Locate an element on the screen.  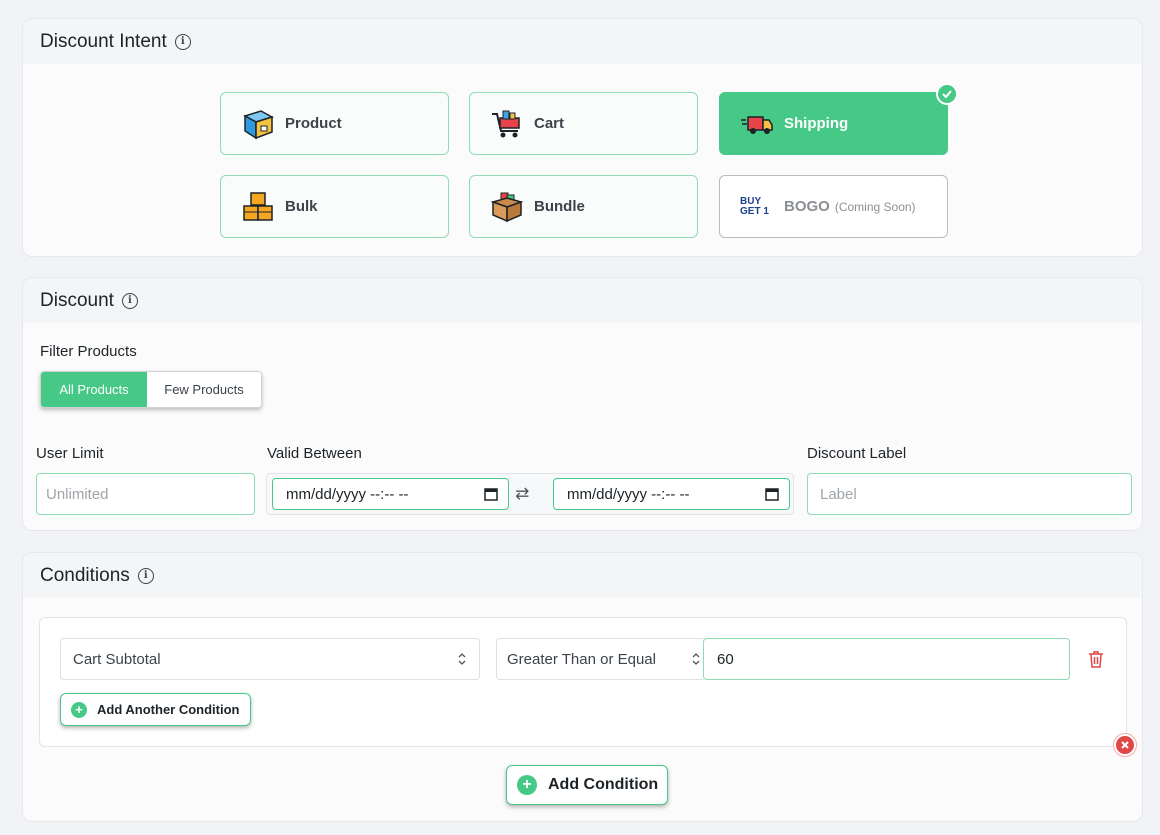
add-condition-label: Add Condition is located at coordinates (603, 784).